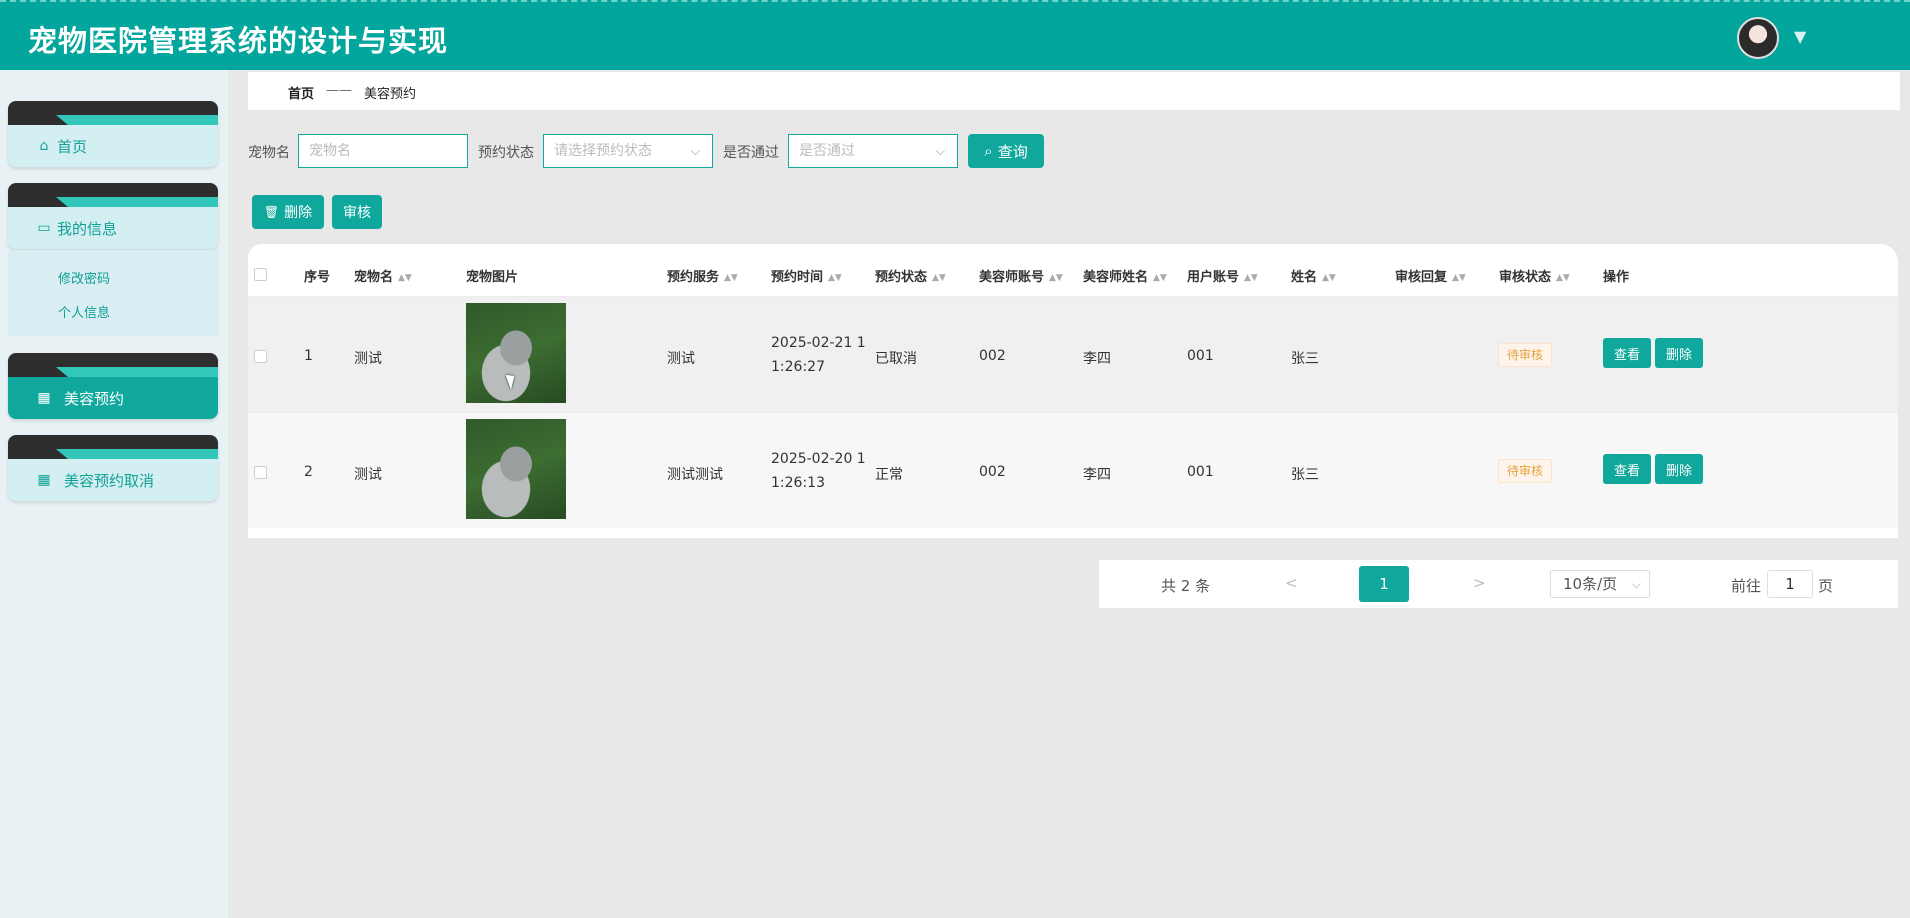  I want to click on sidebar: ⌂ 首页 ▭ 我的信息 修改密码 个人信息 ▦ 美容预约 ▦ 美容预约取消, so click(114, 494).